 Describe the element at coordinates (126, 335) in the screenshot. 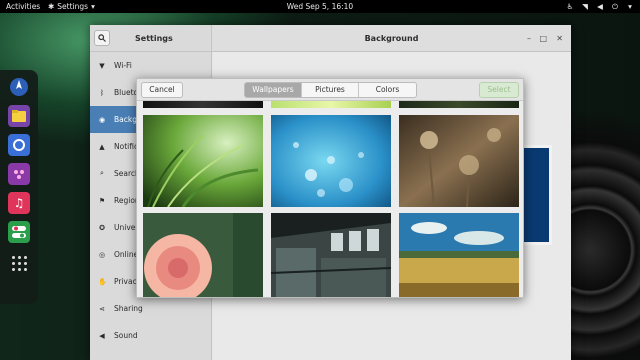

I see `sidebar-item-label: Sound` at that location.